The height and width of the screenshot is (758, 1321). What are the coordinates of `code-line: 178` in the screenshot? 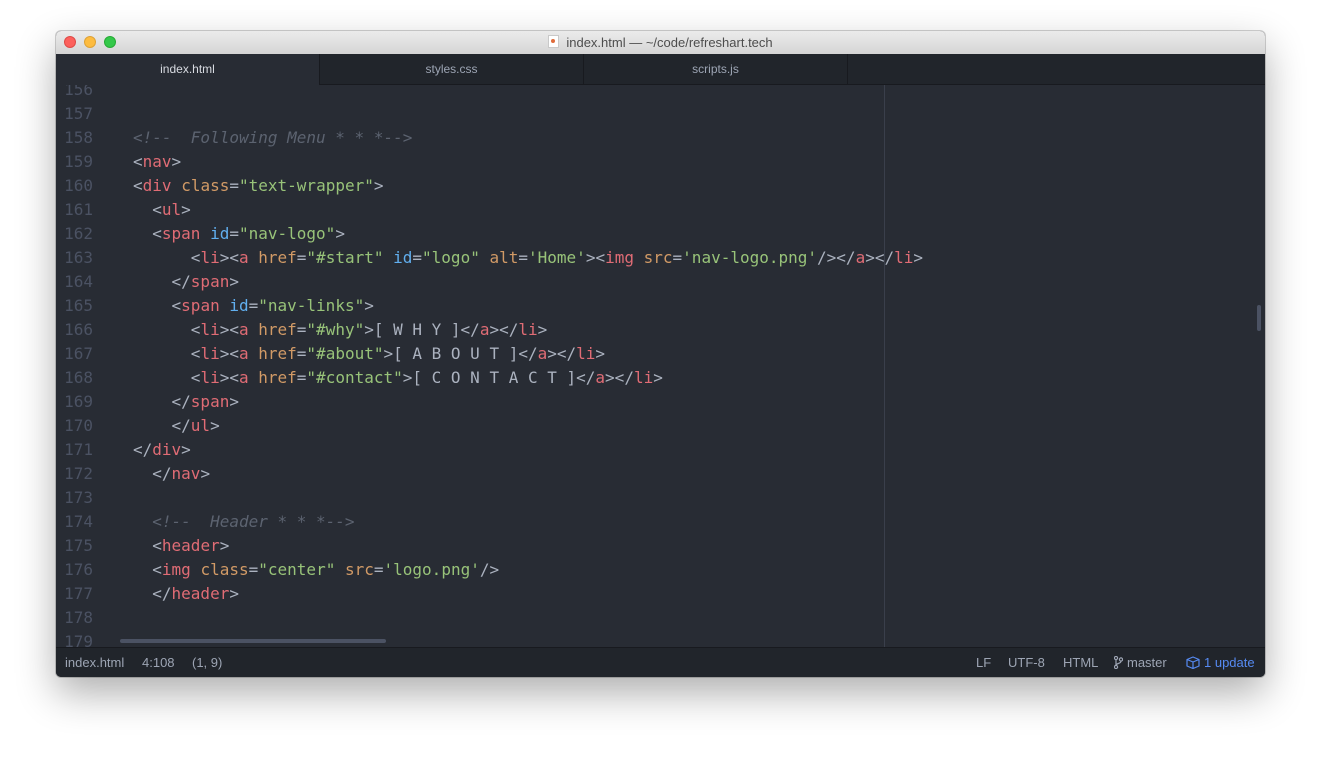 It's located at (660, 618).